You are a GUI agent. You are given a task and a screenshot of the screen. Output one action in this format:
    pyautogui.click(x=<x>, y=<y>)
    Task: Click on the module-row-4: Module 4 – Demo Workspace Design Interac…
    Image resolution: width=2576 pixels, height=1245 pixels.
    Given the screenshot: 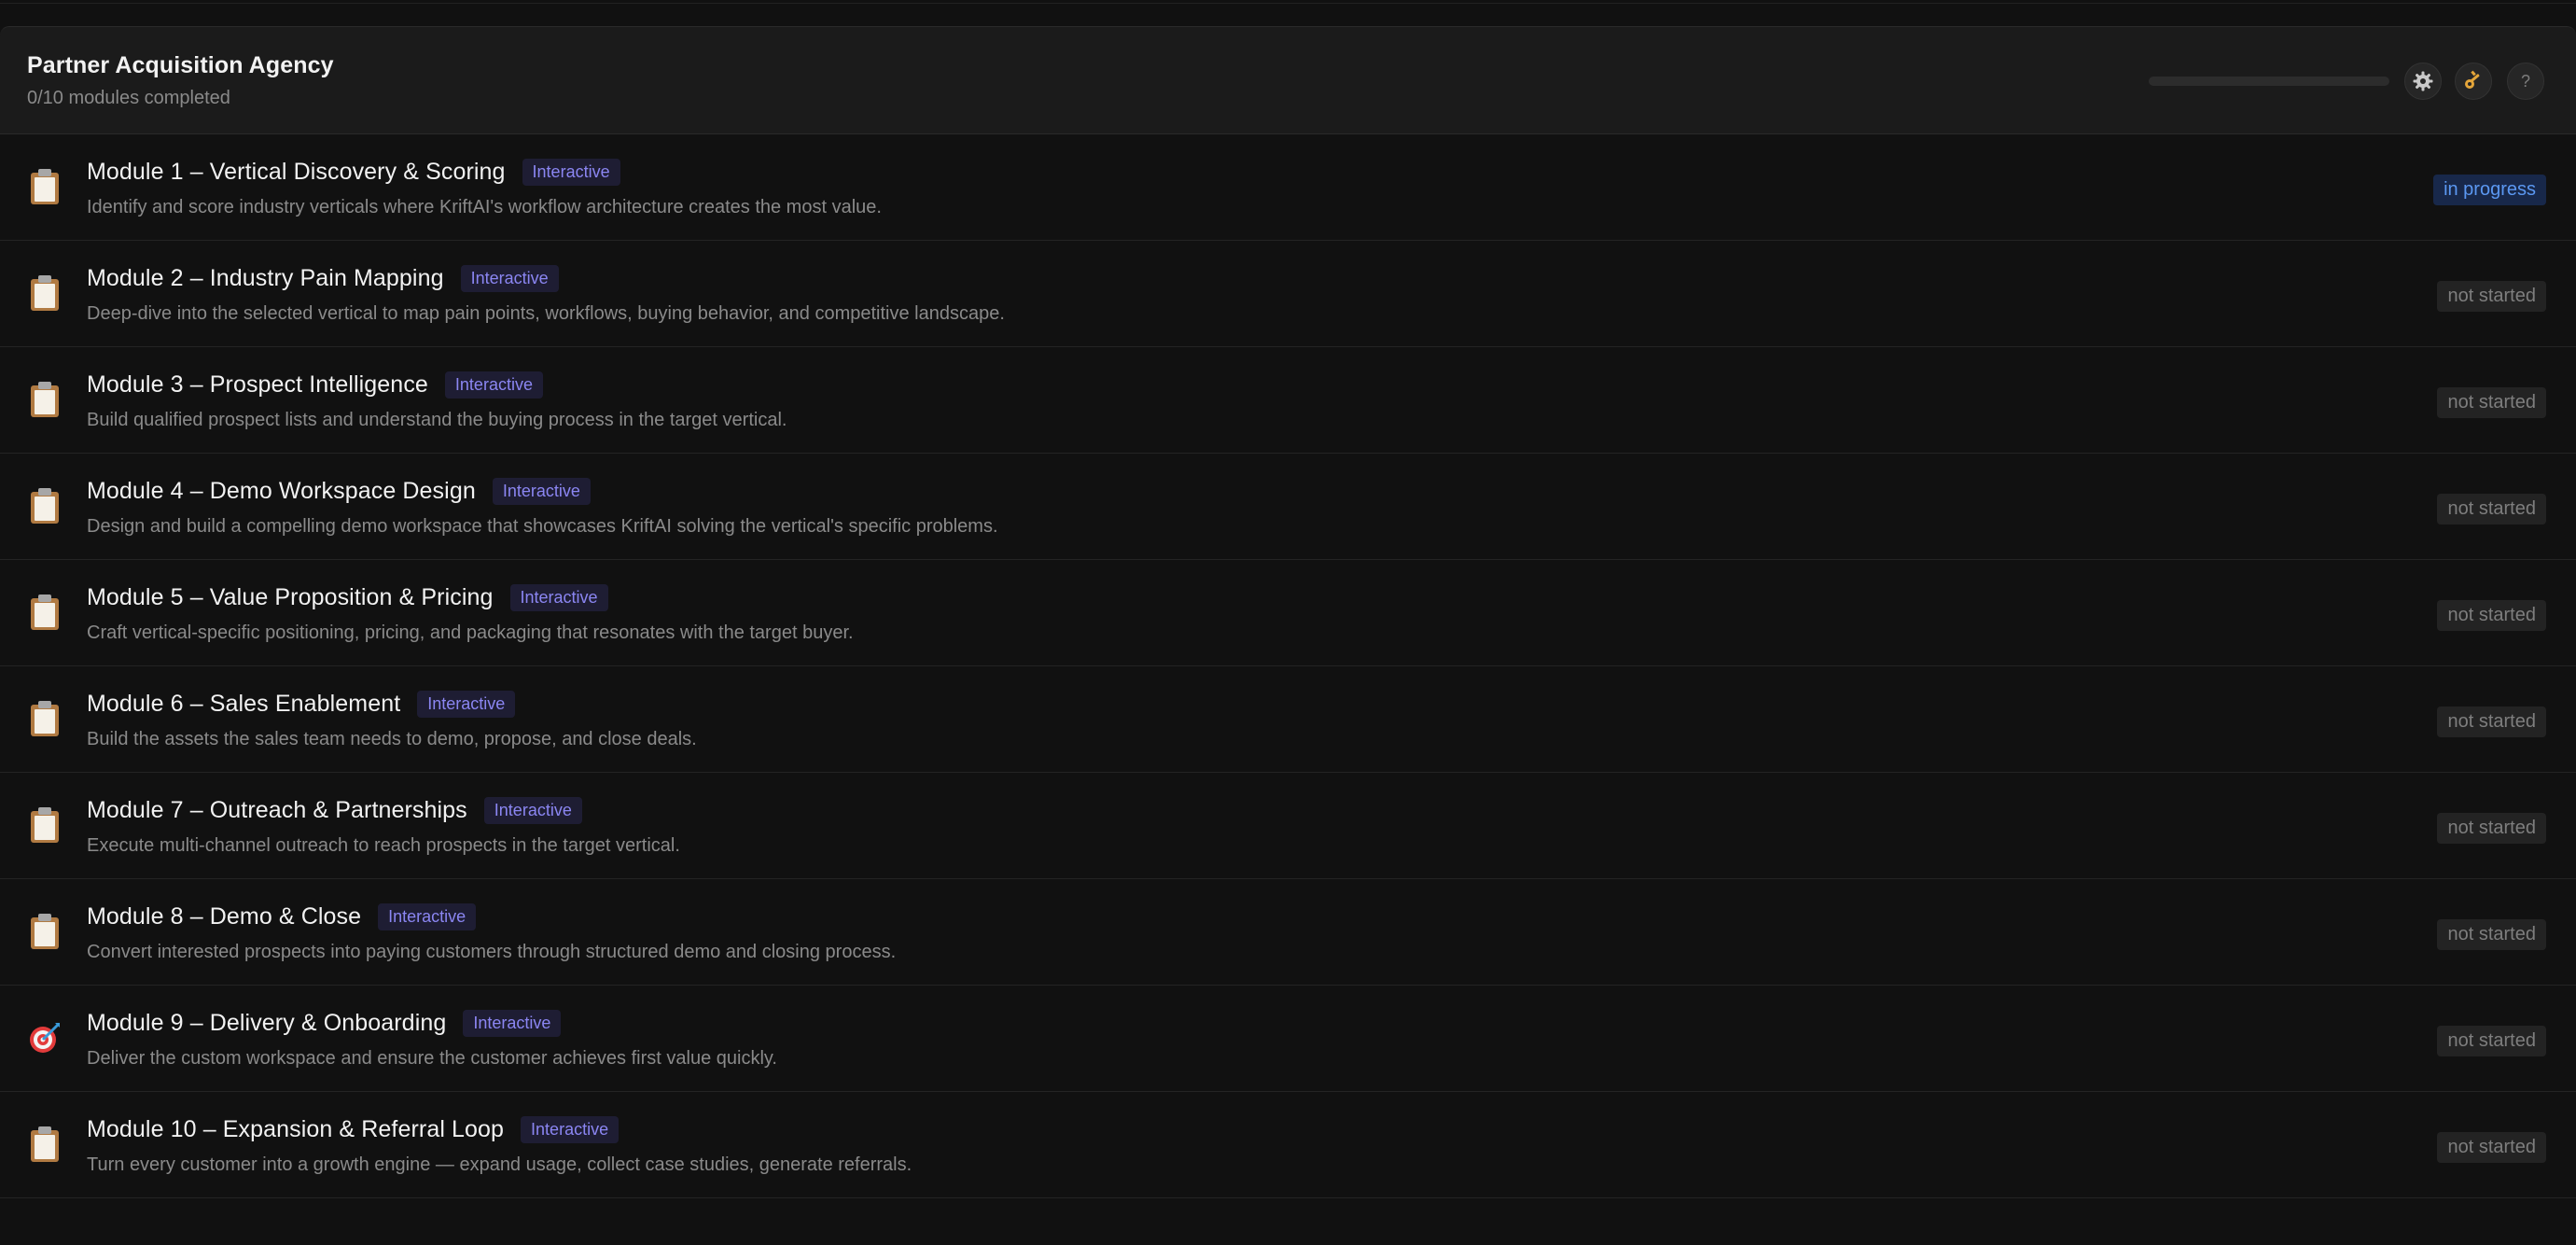 What is the action you would take?
    pyautogui.click(x=1288, y=507)
    